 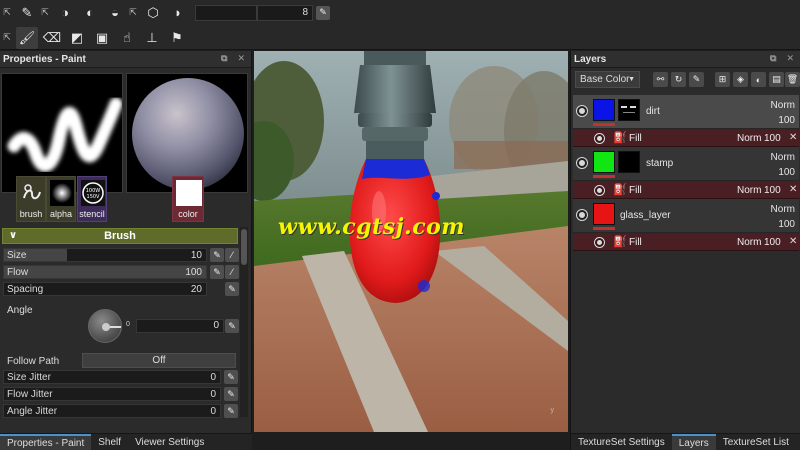 I want to click on scrollbar-thumb, so click(x=244, y=247).